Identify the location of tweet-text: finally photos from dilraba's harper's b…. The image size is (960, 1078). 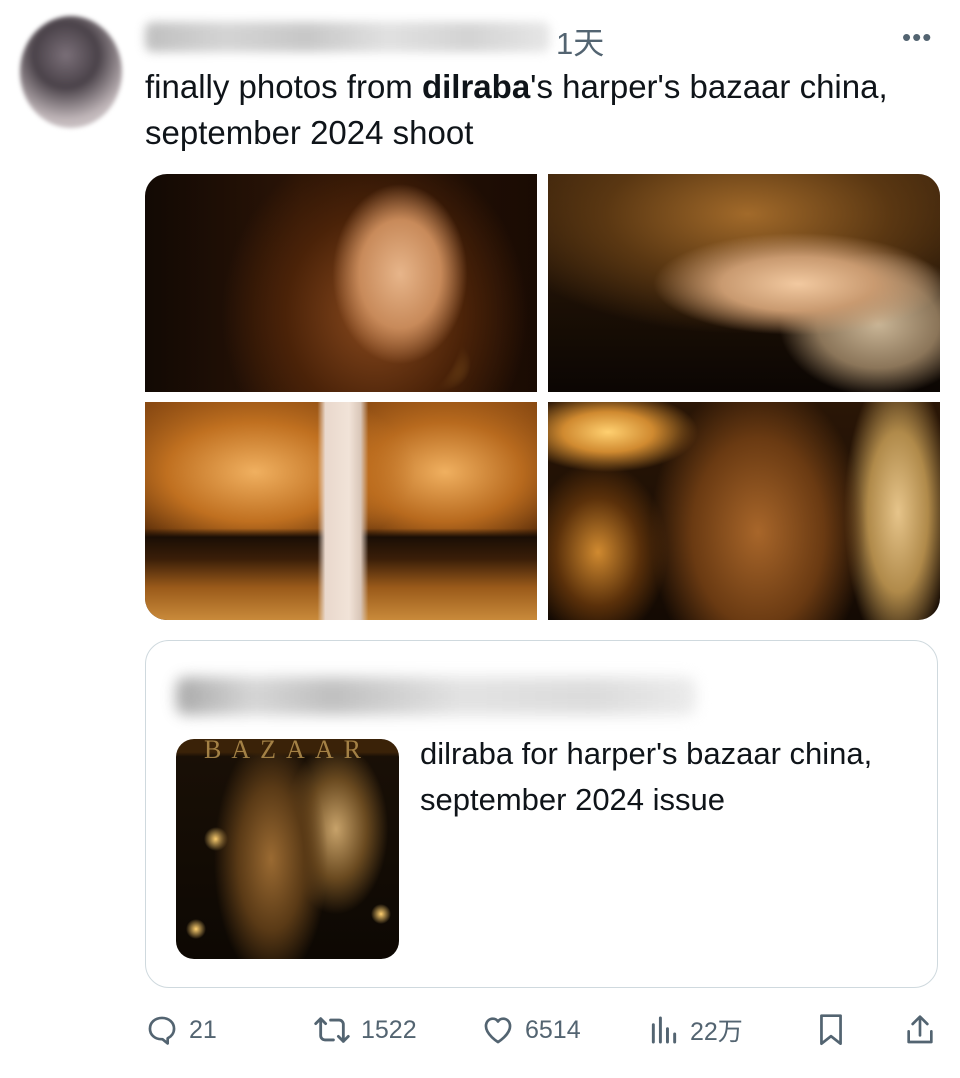
(540, 110).